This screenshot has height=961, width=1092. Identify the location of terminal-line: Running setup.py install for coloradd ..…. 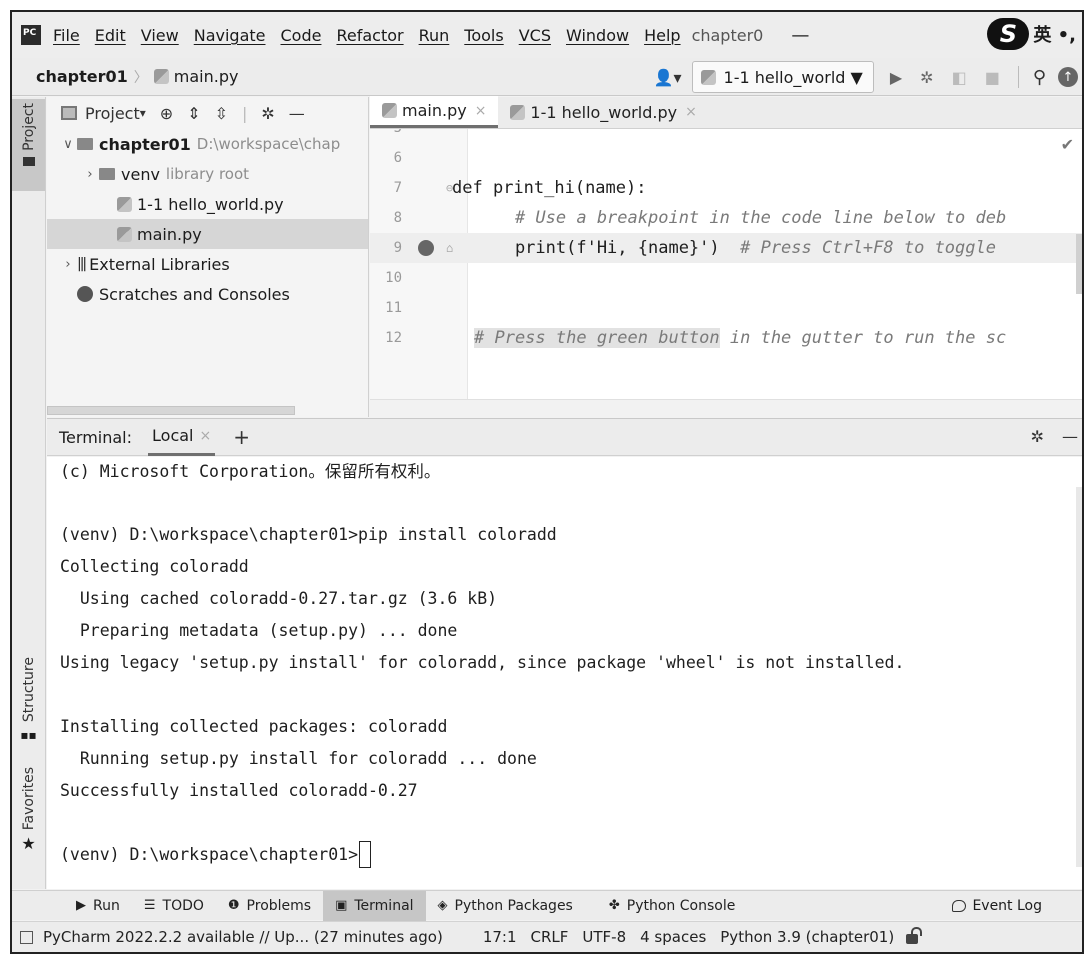
(298, 758).